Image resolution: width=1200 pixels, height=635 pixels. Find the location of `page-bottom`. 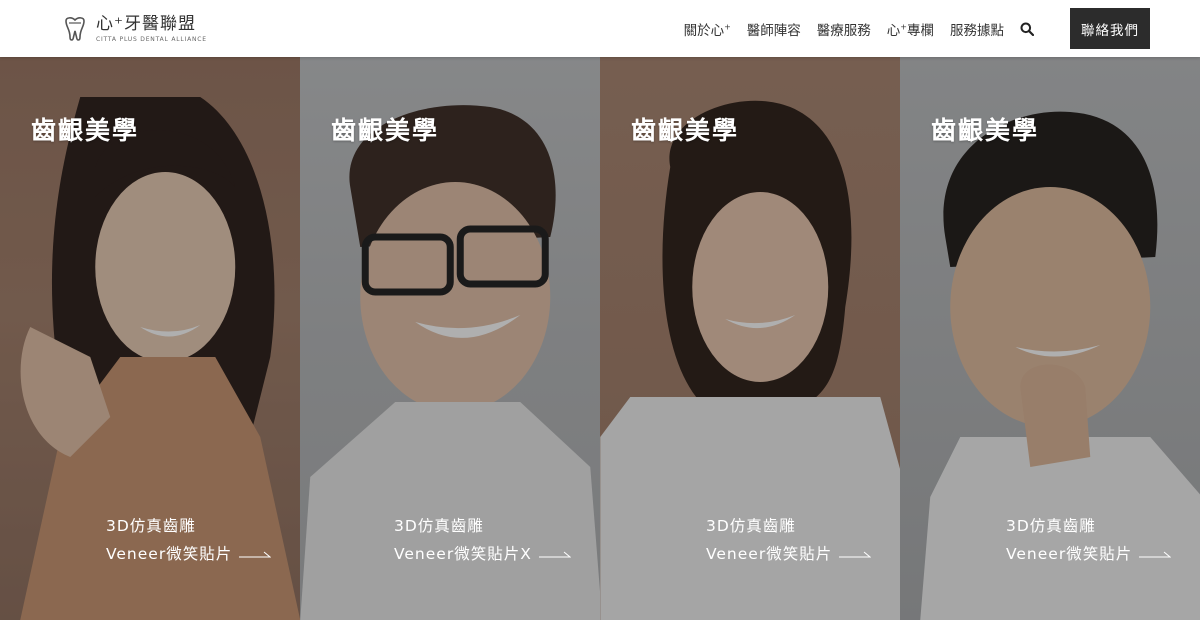

page-bottom is located at coordinates (600, 627).